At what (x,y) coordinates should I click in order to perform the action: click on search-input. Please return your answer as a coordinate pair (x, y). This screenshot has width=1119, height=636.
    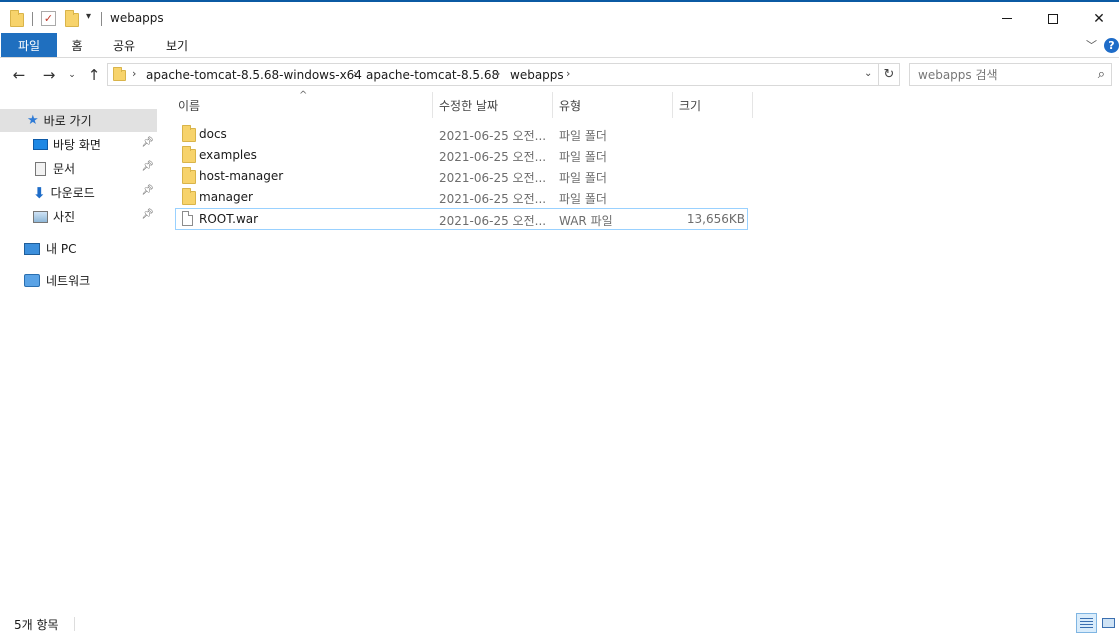
    Looking at the image, I should click on (1003, 75).